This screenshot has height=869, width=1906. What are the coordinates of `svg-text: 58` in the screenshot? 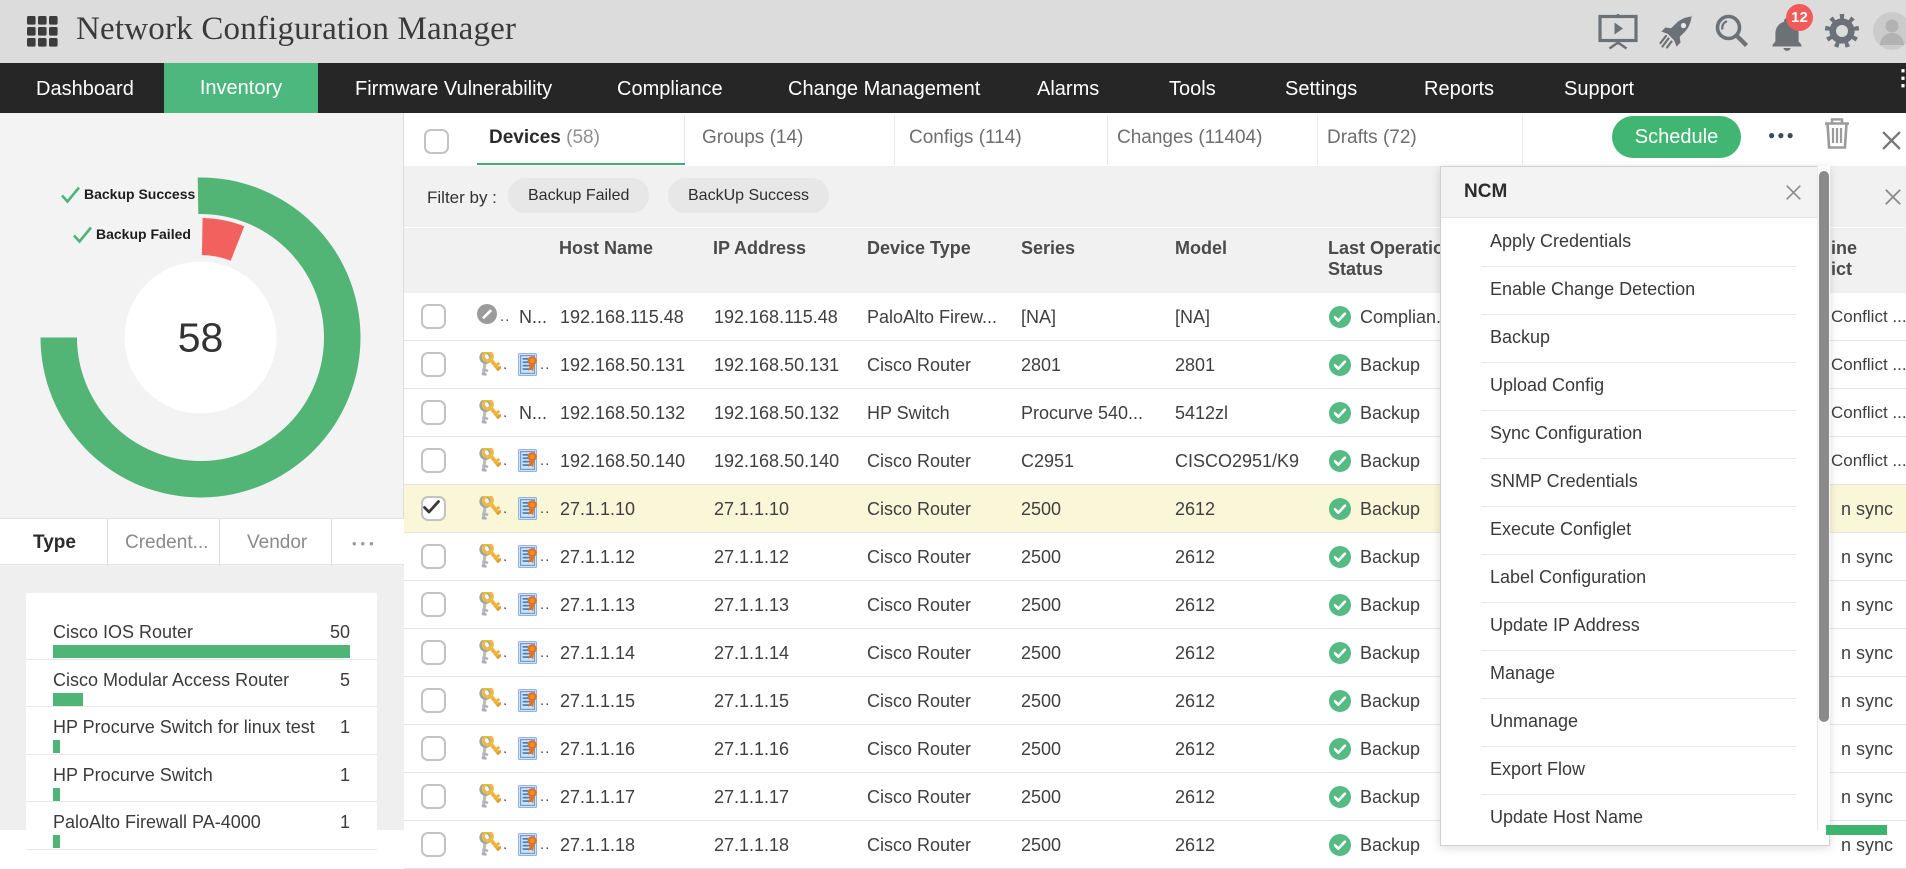 It's located at (201, 338).